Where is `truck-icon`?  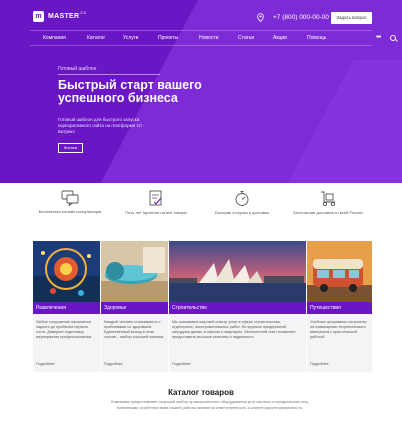
truck-icon is located at coordinates (327, 199).